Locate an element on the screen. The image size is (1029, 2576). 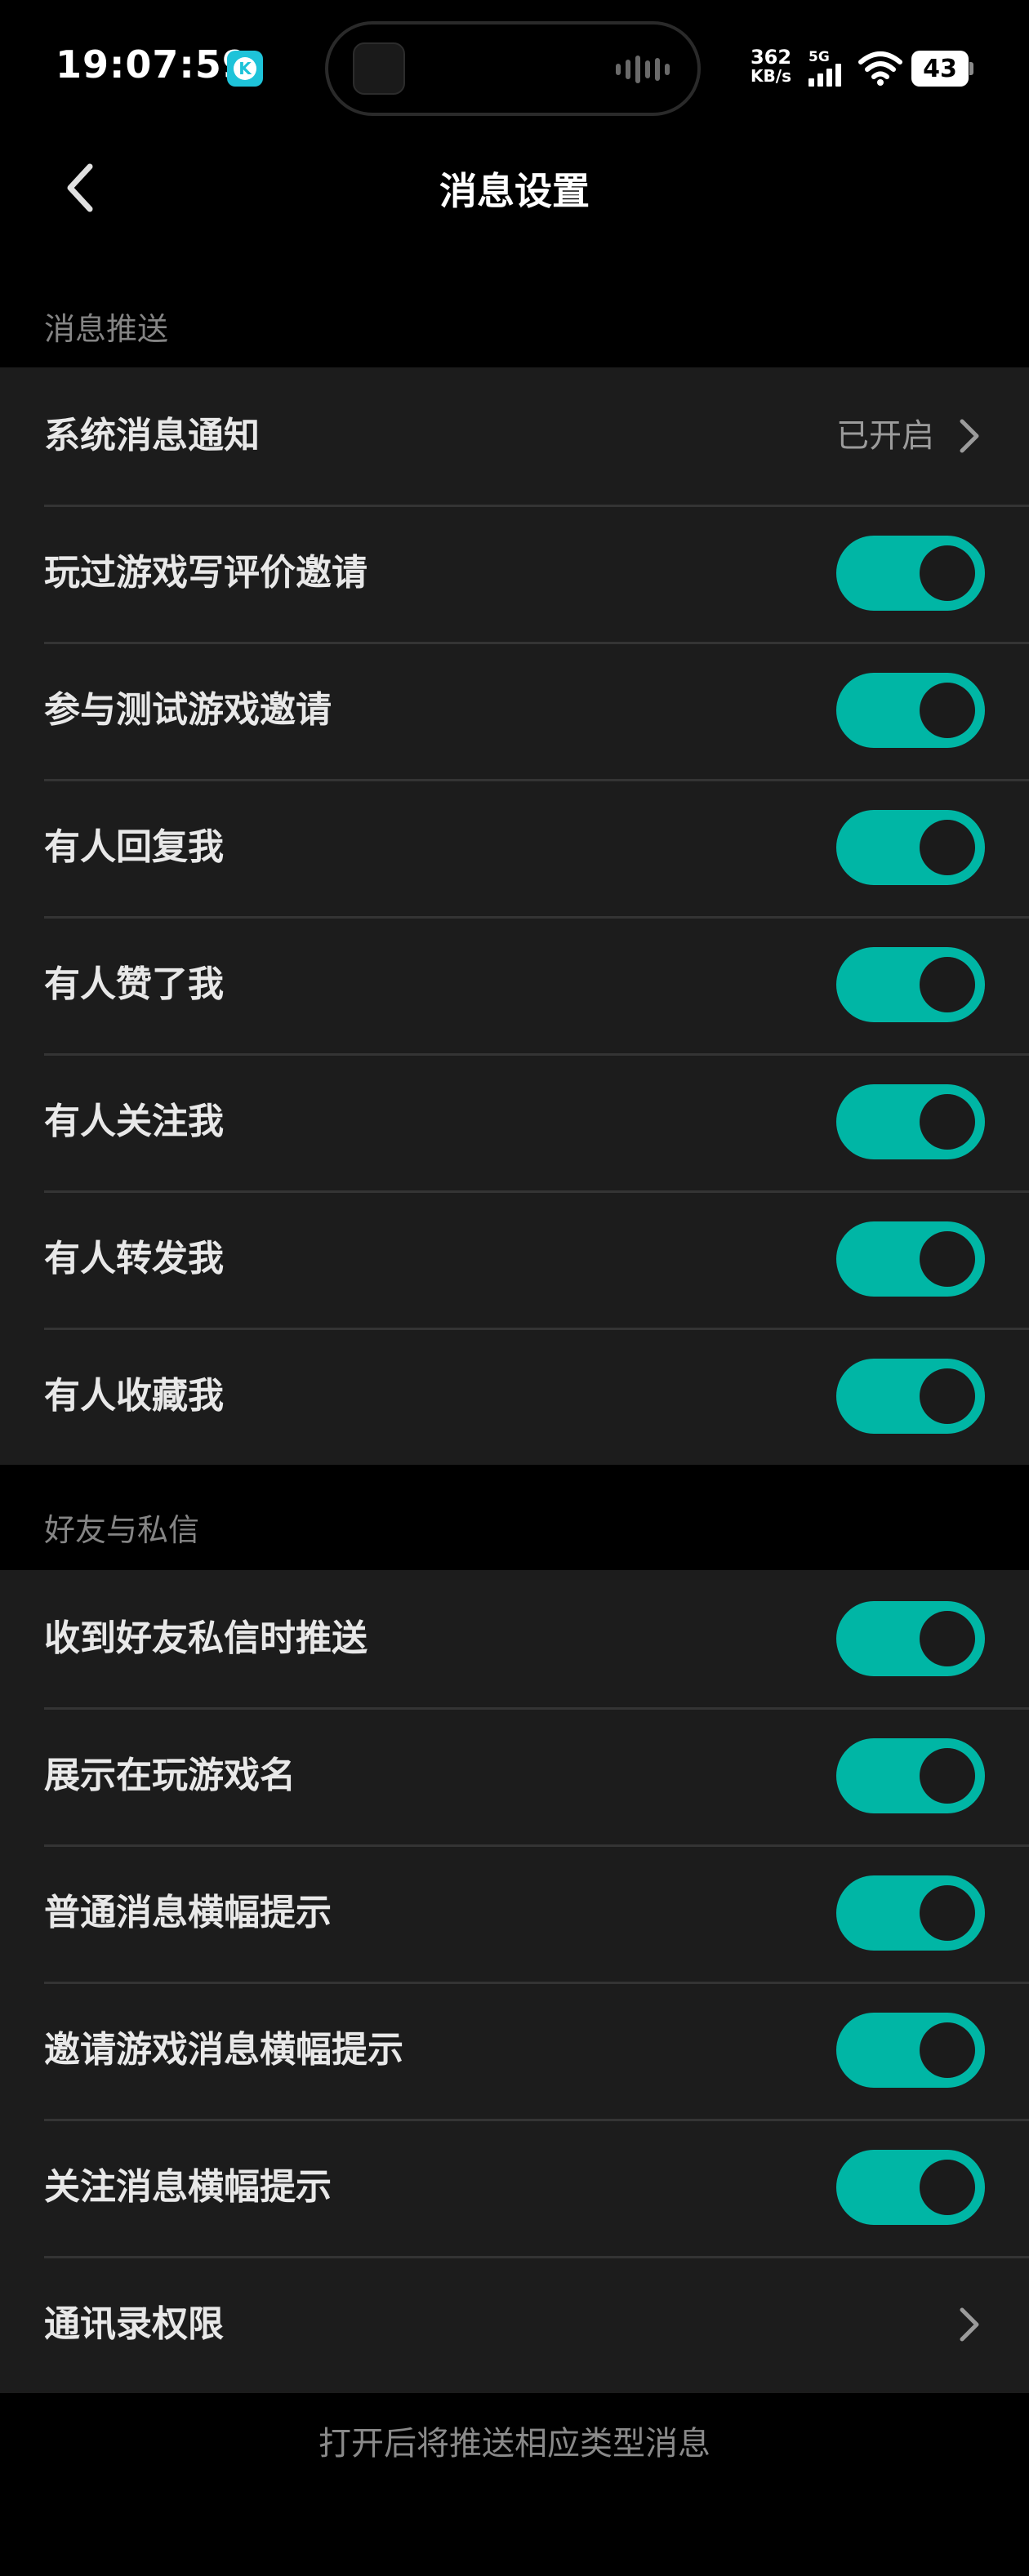
reply-toggle is located at coordinates (910, 847).